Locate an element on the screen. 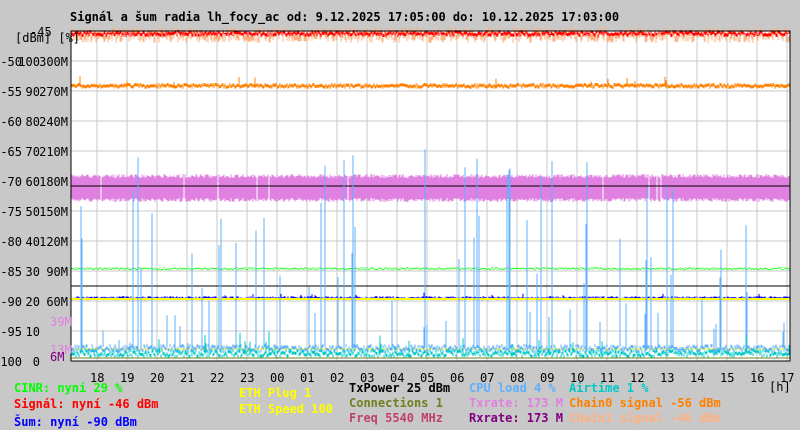  legend-cinr: CINR: nyní 29 % is located at coordinates (68, 388).